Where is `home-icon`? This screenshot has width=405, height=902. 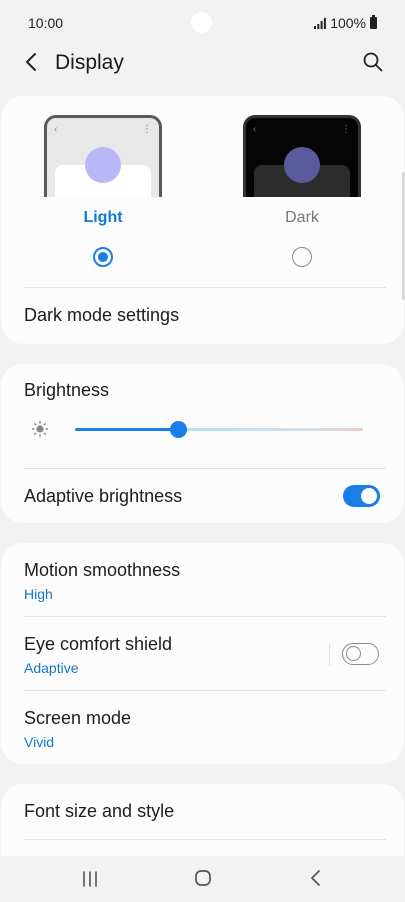
home-icon is located at coordinates (203, 878).